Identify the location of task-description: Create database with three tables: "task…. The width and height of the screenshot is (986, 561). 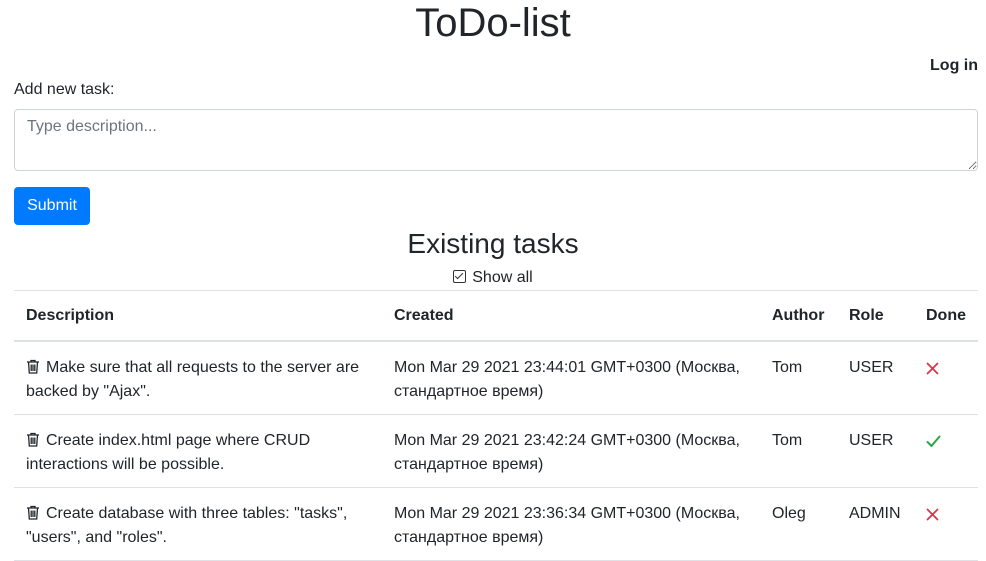
(187, 525).